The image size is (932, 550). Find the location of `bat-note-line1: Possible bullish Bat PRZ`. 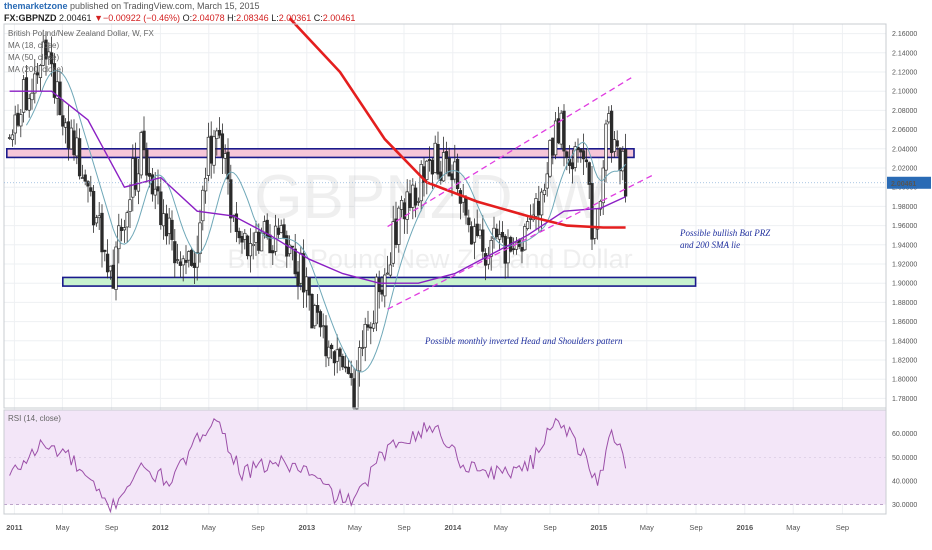

bat-note-line1: Possible bullish Bat PRZ is located at coordinates (725, 233).